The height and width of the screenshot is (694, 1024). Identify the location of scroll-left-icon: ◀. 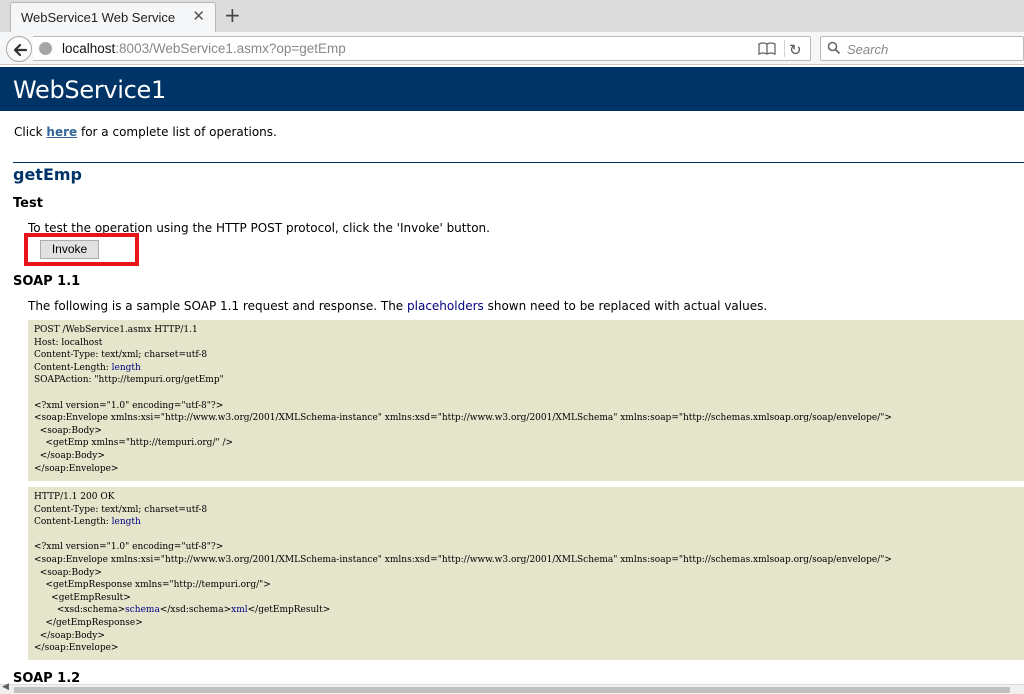
(5, 687).